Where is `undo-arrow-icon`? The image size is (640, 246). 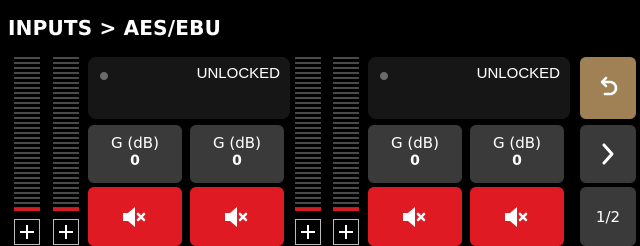
undo-arrow-icon is located at coordinates (609, 86).